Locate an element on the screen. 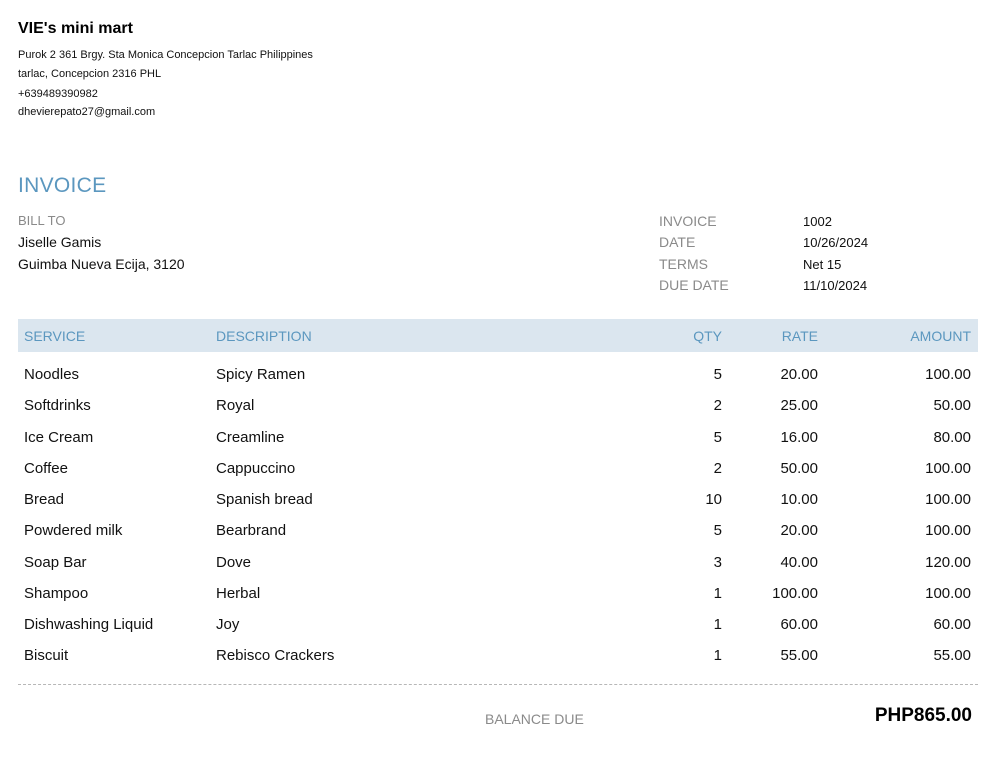  table-divider is located at coordinates (498, 684).